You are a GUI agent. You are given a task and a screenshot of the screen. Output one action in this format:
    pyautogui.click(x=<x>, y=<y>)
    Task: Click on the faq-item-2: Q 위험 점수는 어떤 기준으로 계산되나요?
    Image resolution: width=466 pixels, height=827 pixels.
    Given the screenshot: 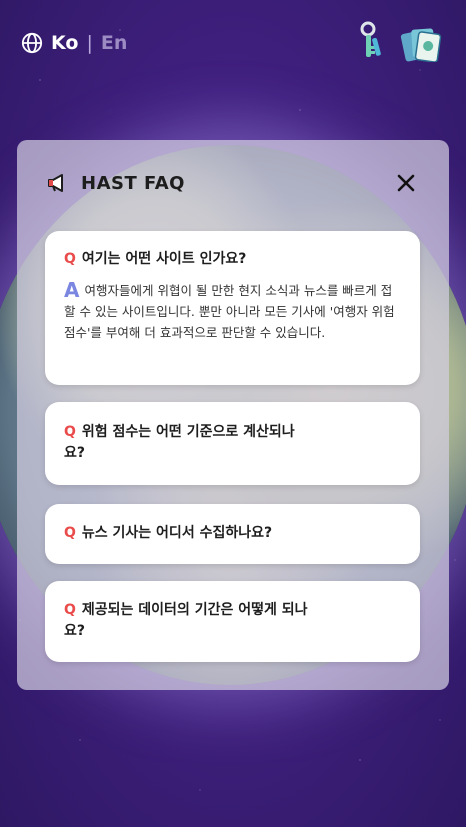 What is the action you would take?
    pyautogui.click(x=232, y=443)
    